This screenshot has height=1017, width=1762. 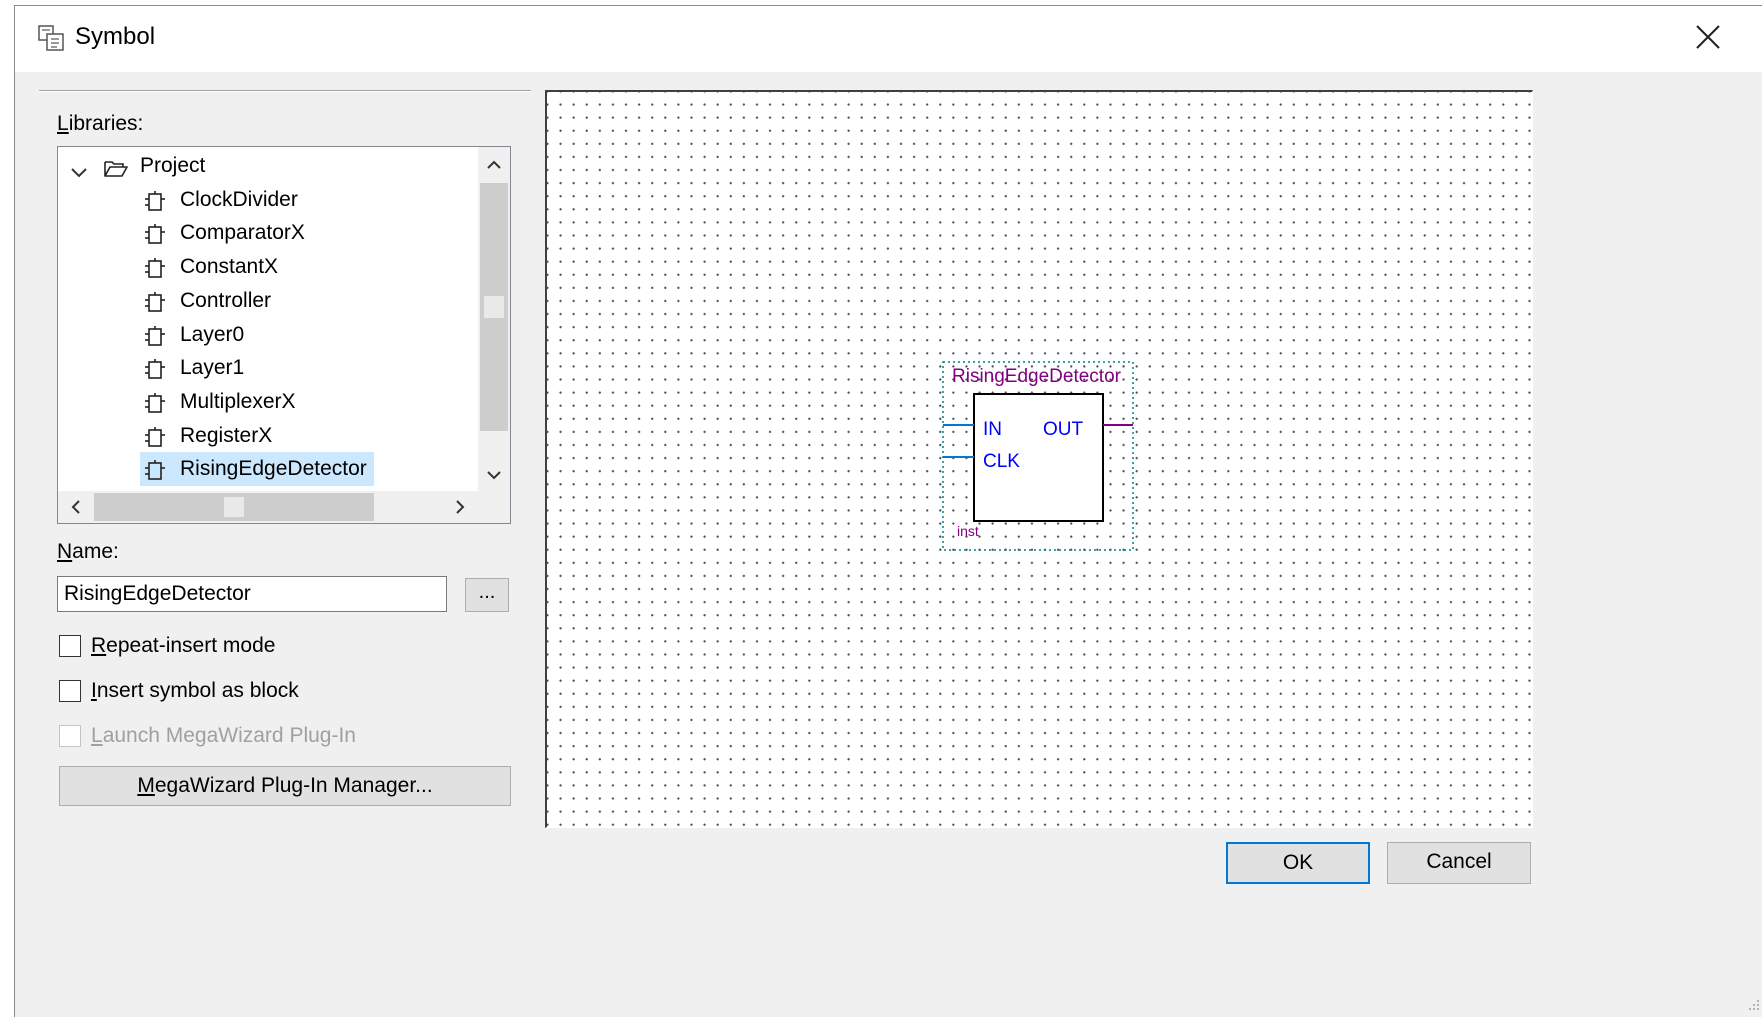 I want to click on title-bar: Symbol, so click(x=888, y=39).